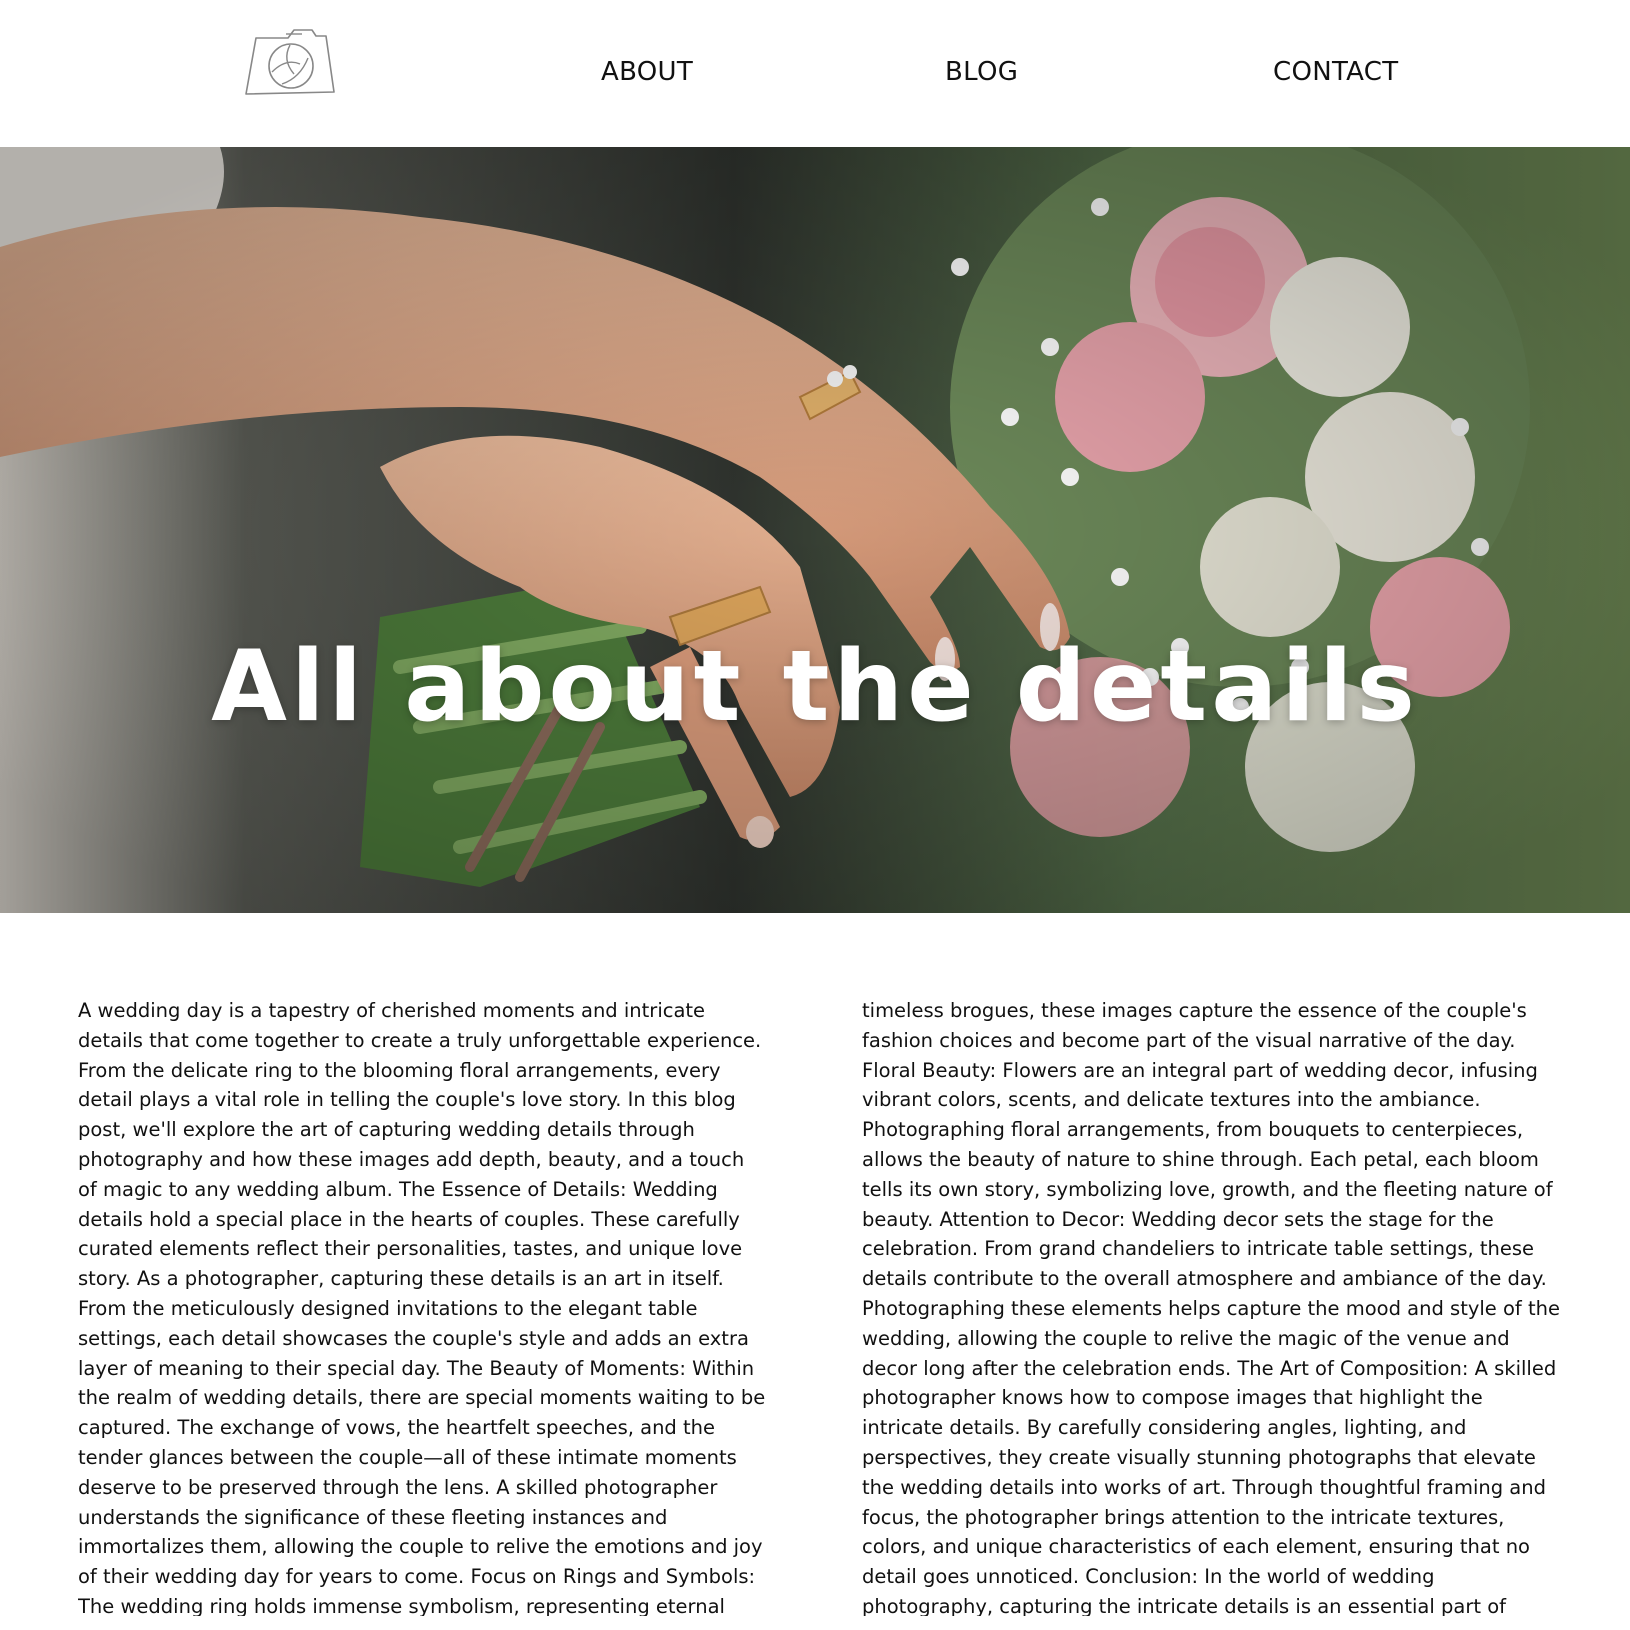 The image size is (1630, 1630). Describe the element at coordinates (815, 73) in the screenshot. I see `site-header: ABOUT BLOG CONTACT` at that location.